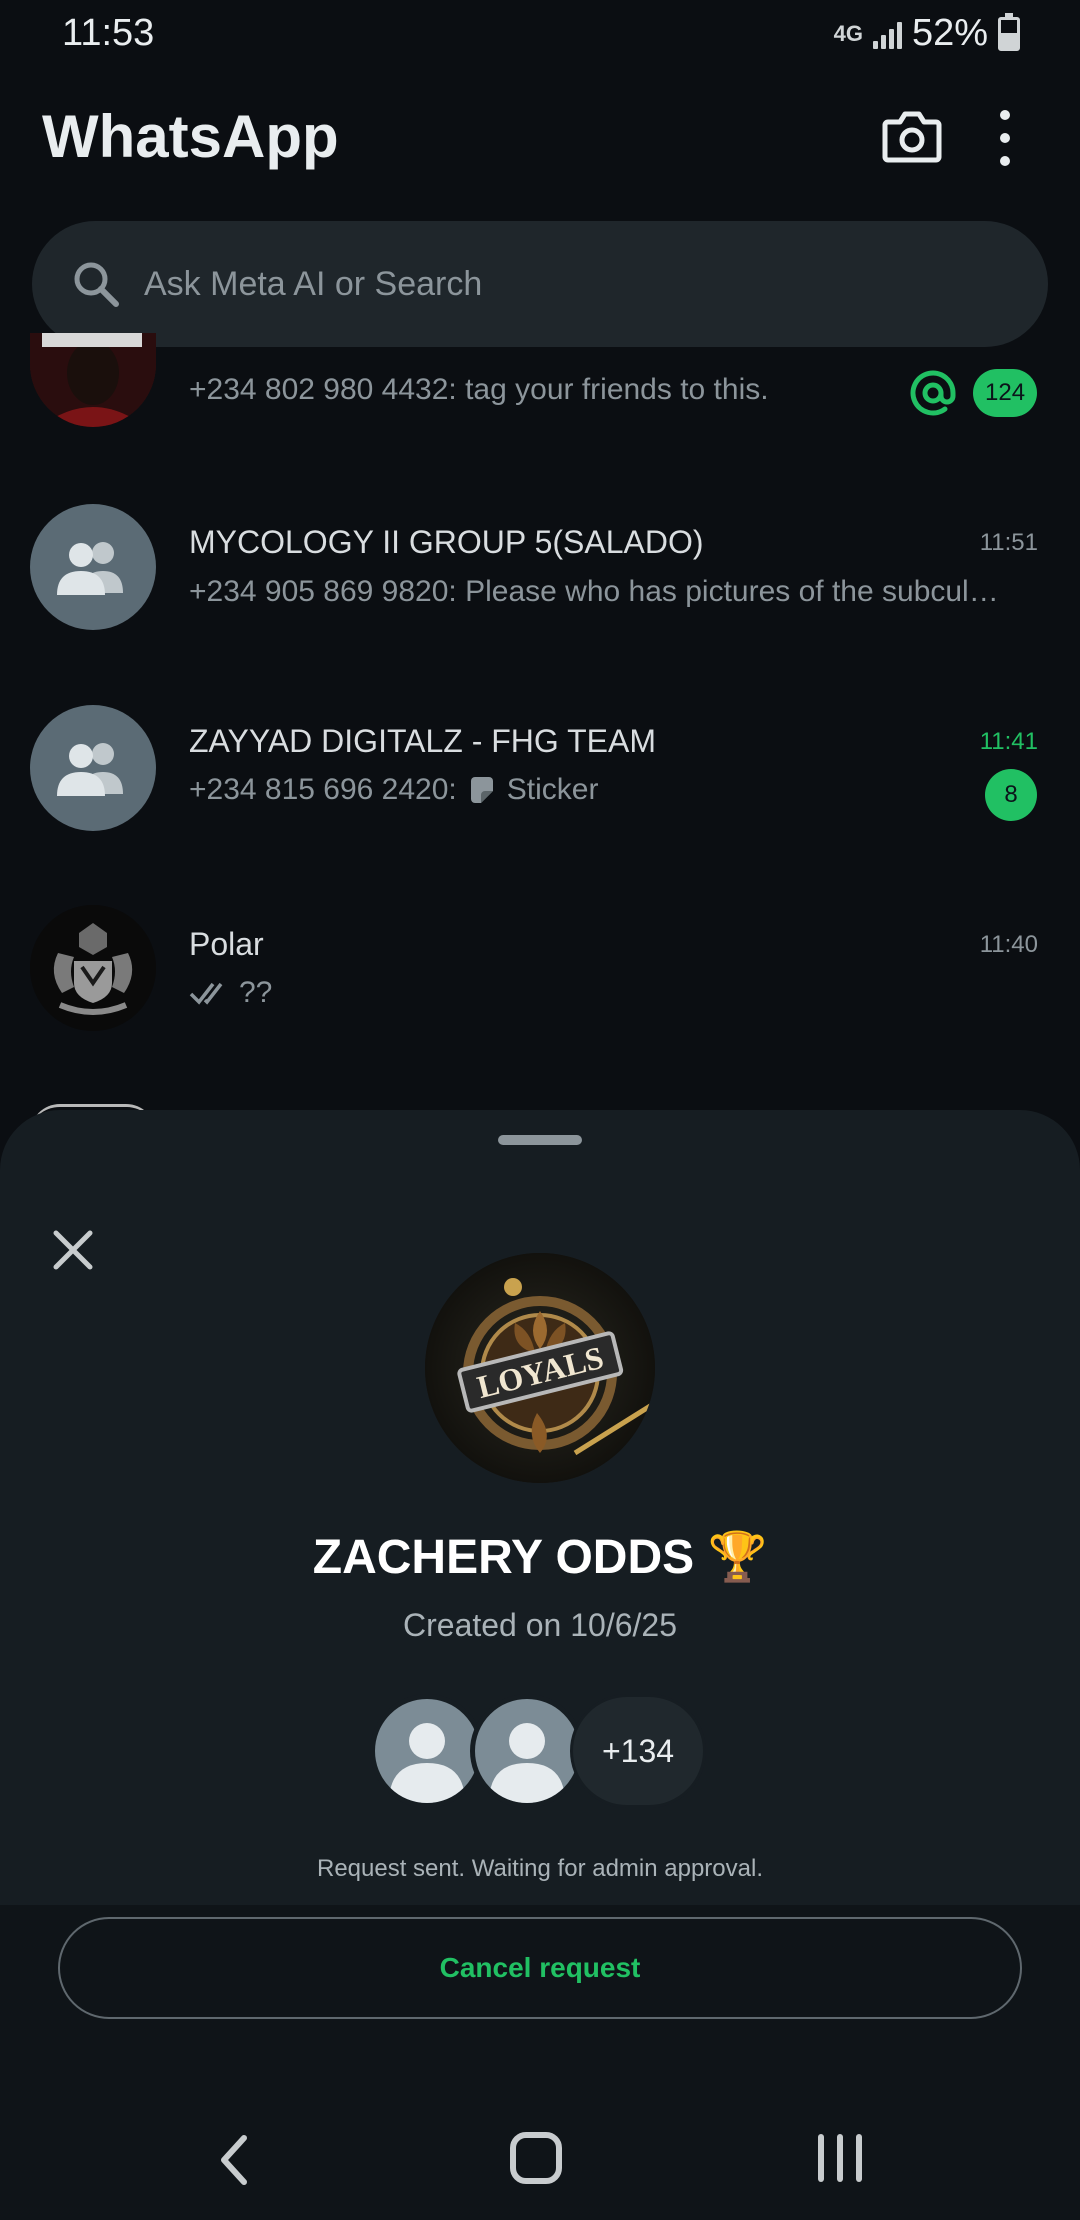 This screenshot has width=1080, height=2220. I want to click on search-bar, so click(540, 284).